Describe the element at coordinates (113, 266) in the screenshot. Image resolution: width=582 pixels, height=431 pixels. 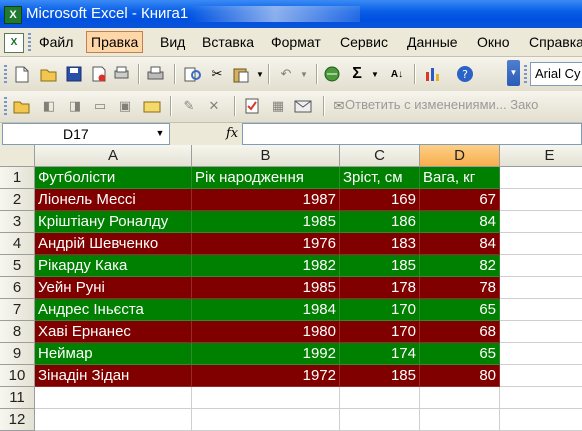
I see `cell-a5: Рікарду Кака` at that location.